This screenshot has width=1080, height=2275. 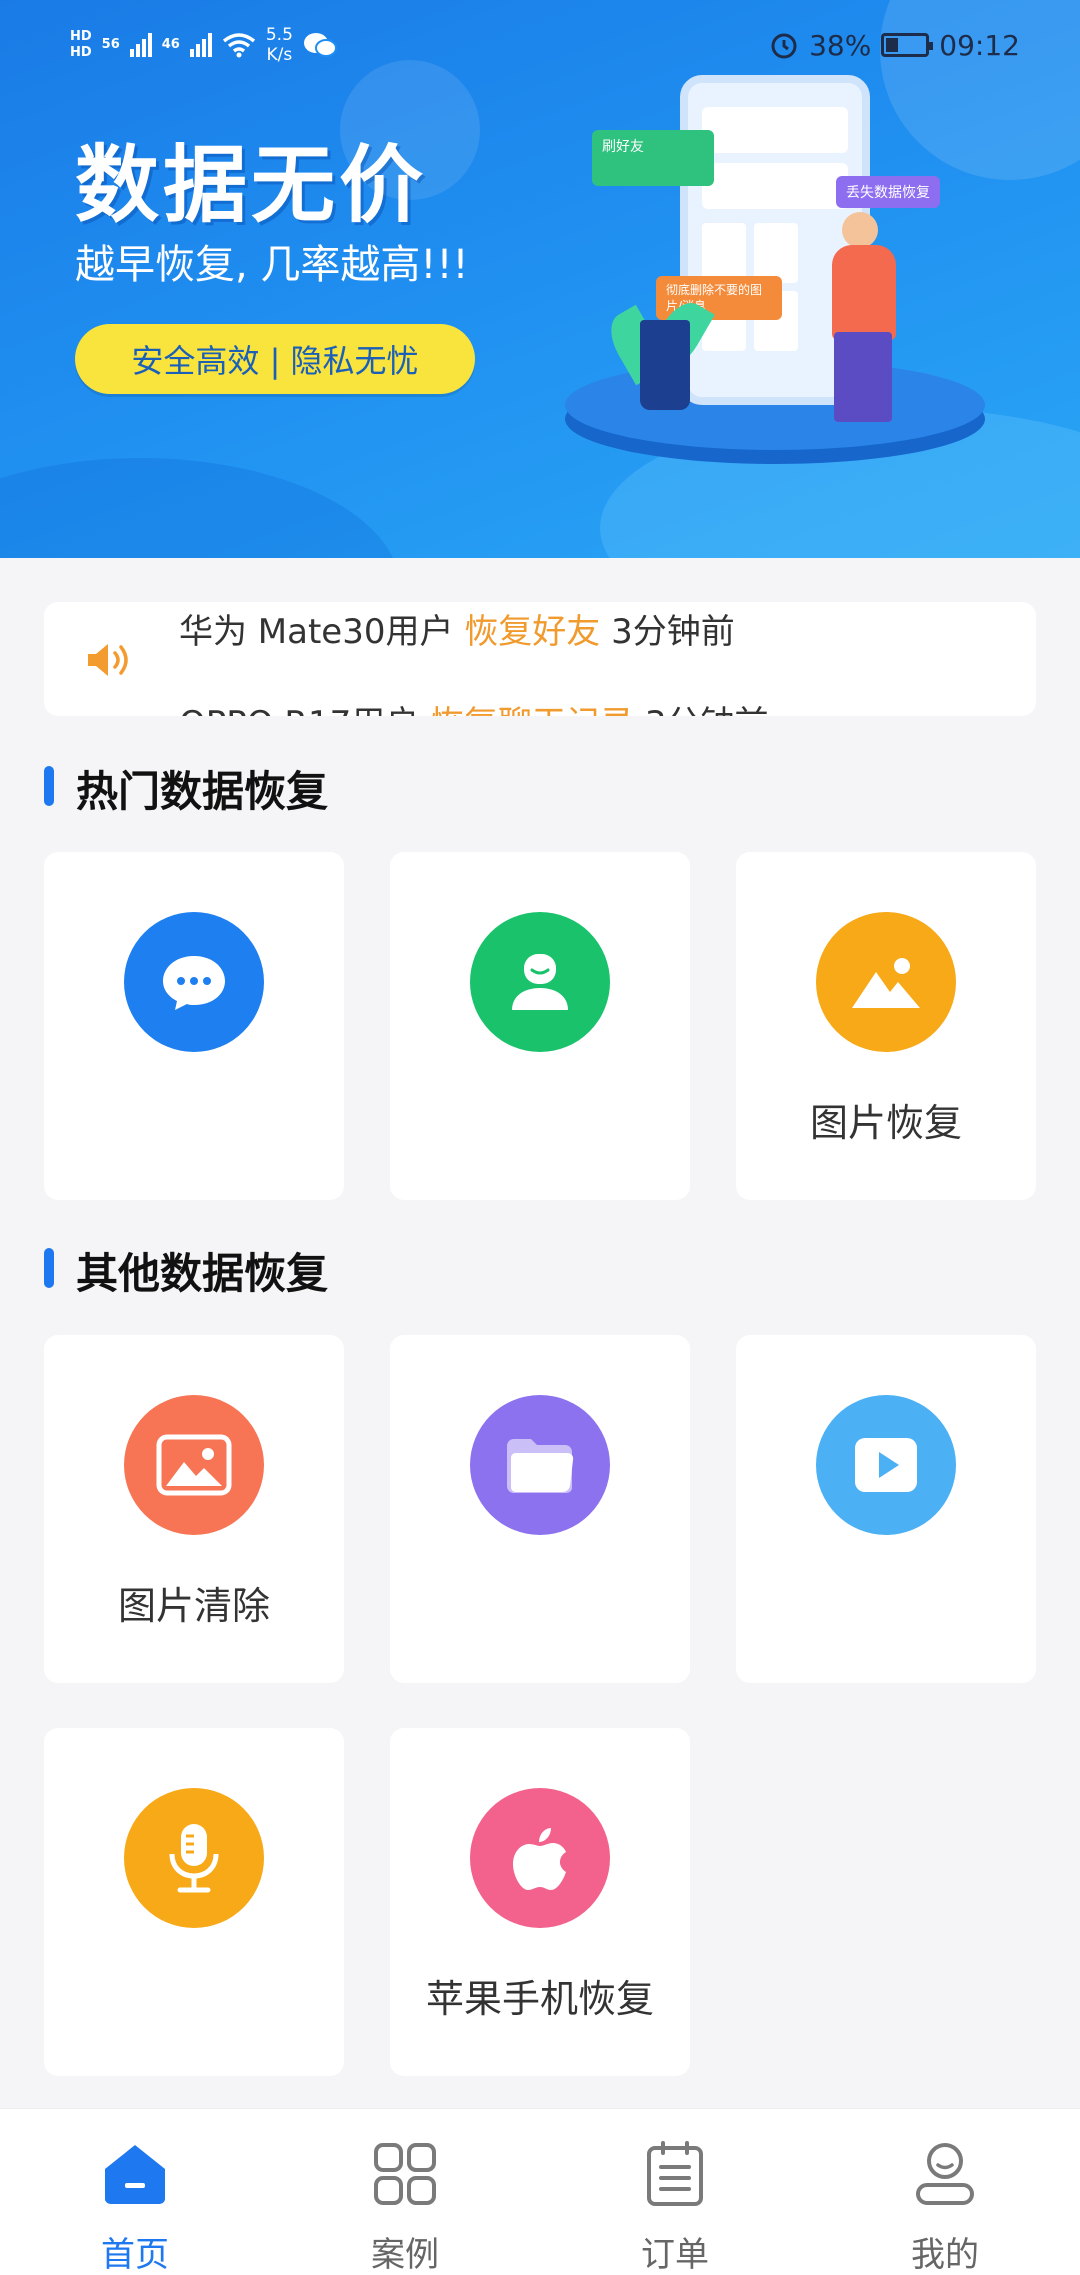 I want to click on tab-orders: 订单, so click(x=675, y=2207).